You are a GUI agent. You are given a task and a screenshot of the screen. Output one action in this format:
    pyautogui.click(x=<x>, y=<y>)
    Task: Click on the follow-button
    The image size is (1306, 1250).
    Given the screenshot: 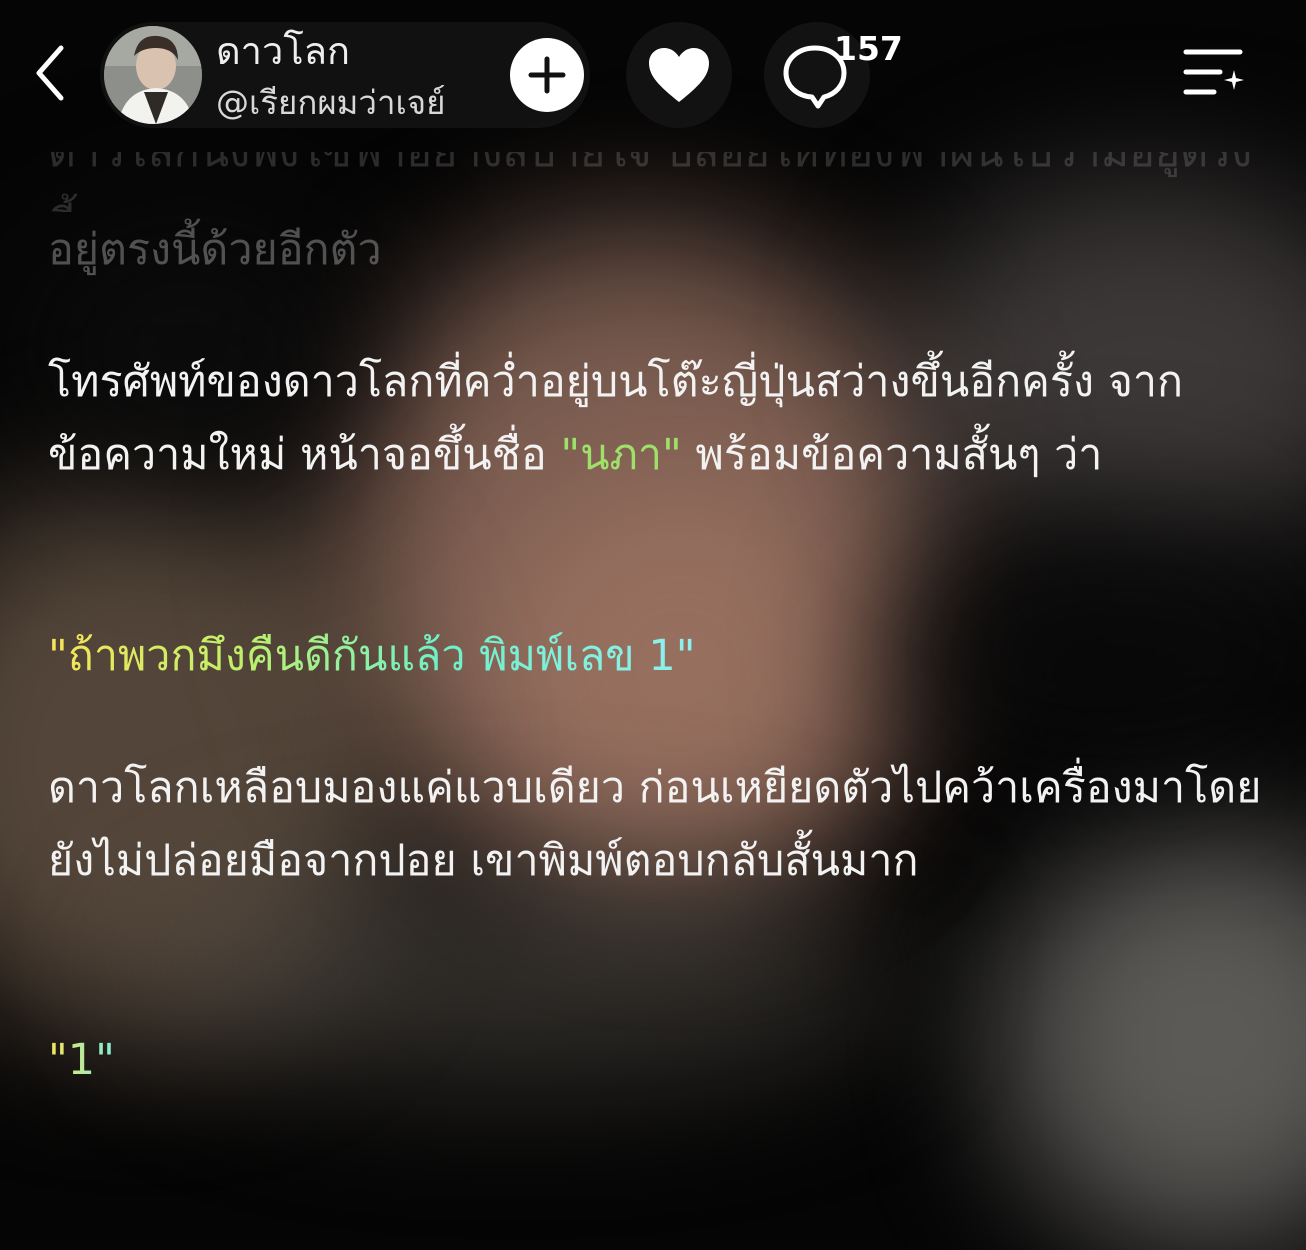 What is the action you would take?
    pyautogui.click(x=547, y=75)
    